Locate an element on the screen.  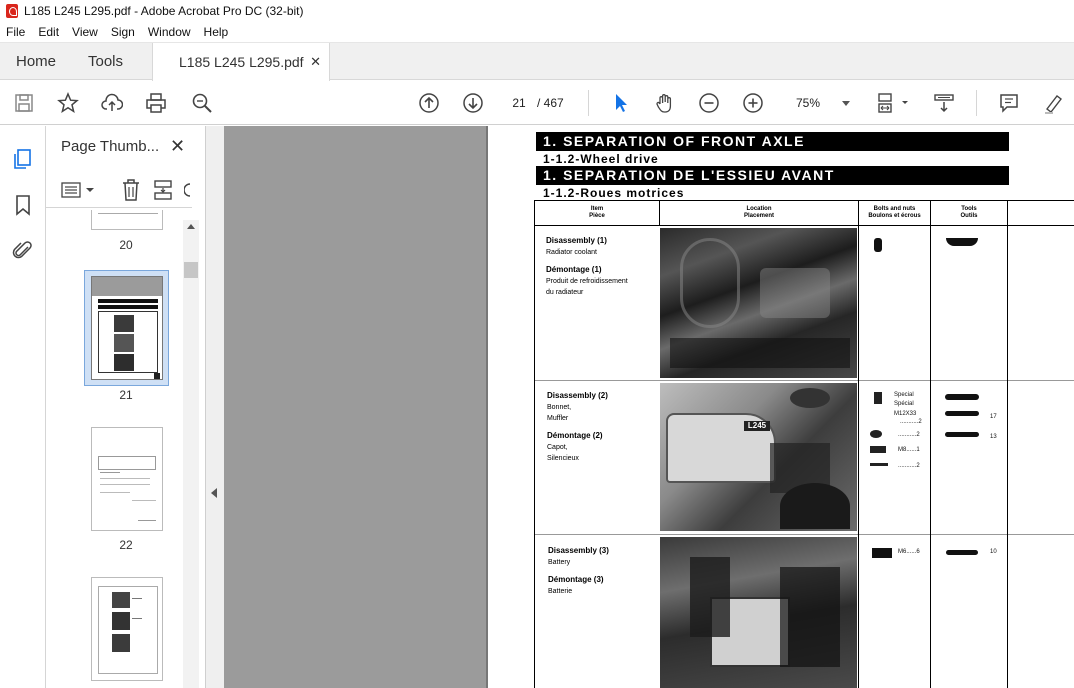
save-icon is located at coordinates (24, 103).